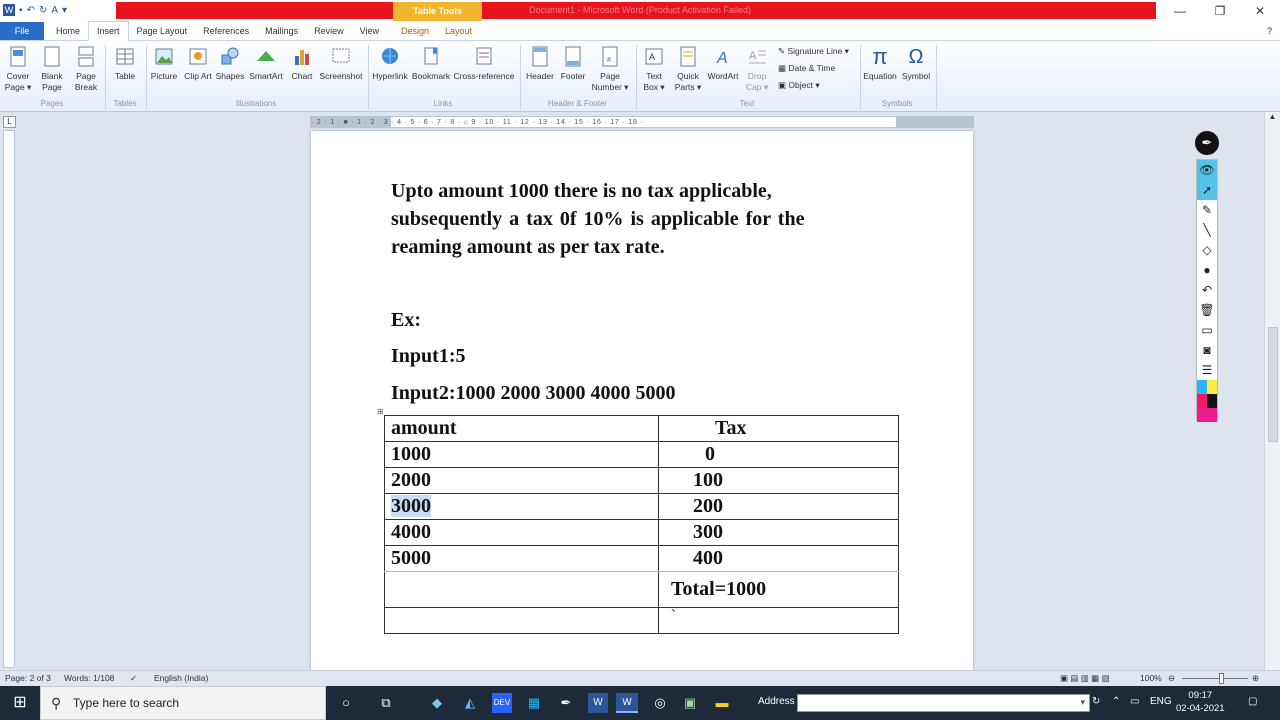 Image resolution: width=1280 pixels, height=720 pixels. I want to click on bookmark-button: Bookmark, so click(431, 63).